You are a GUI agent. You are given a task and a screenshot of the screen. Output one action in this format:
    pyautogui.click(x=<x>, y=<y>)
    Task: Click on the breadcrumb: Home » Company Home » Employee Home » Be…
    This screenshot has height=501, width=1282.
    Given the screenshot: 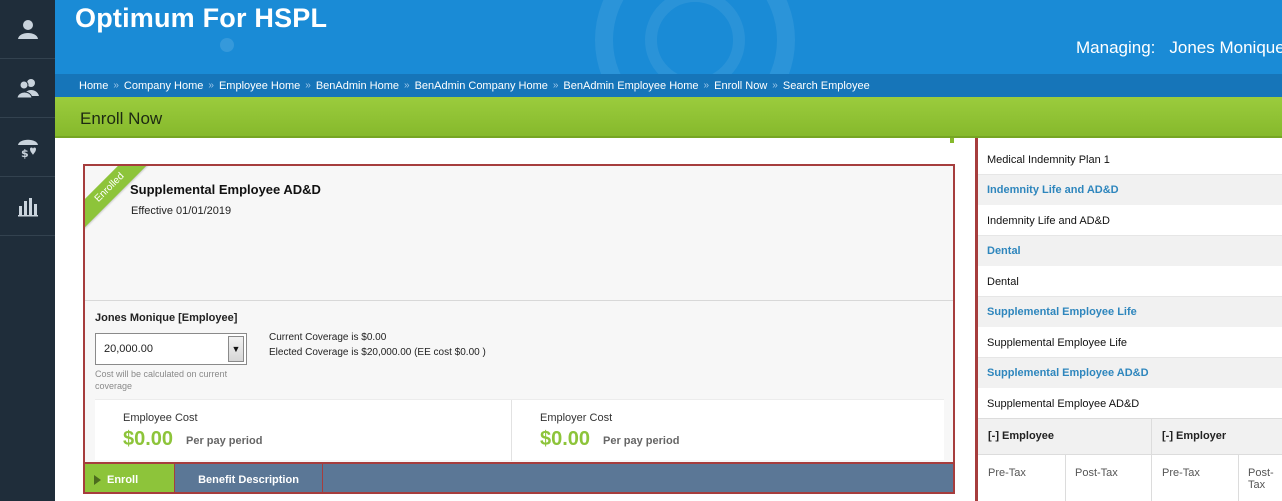 What is the action you would take?
    pyautogui.click(x=668, y=85)
    